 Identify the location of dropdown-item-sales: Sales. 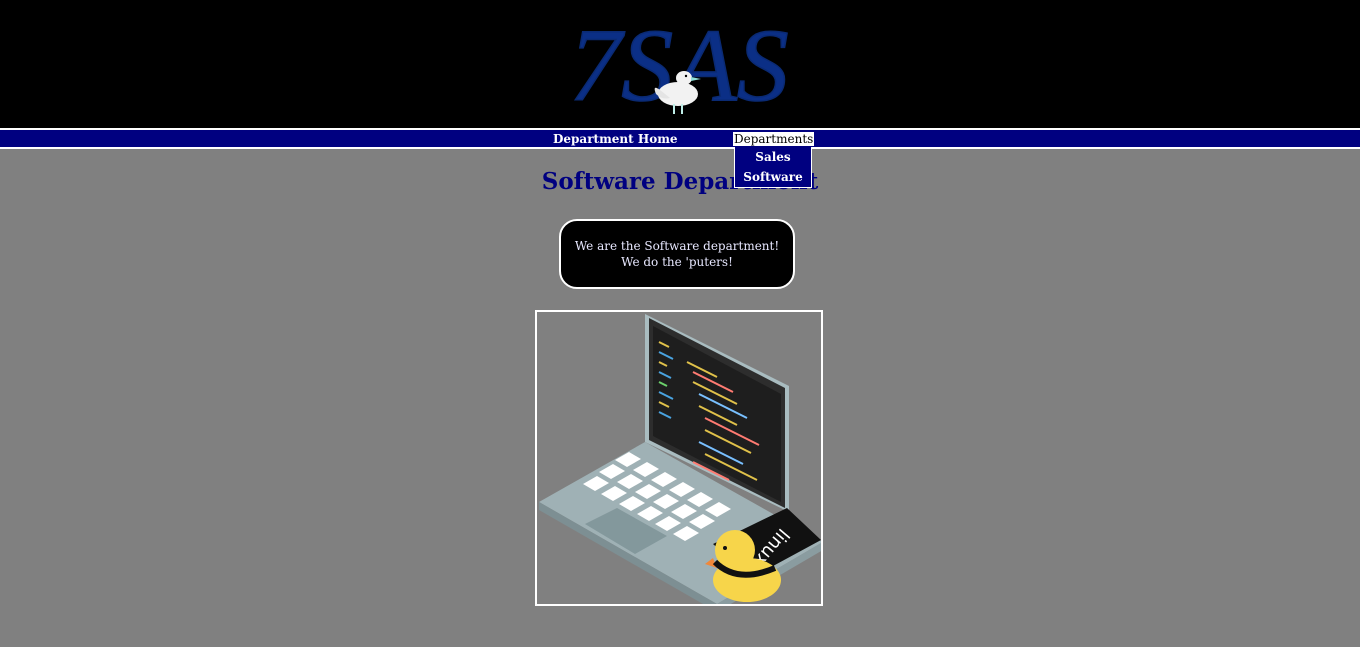
(773, 157).